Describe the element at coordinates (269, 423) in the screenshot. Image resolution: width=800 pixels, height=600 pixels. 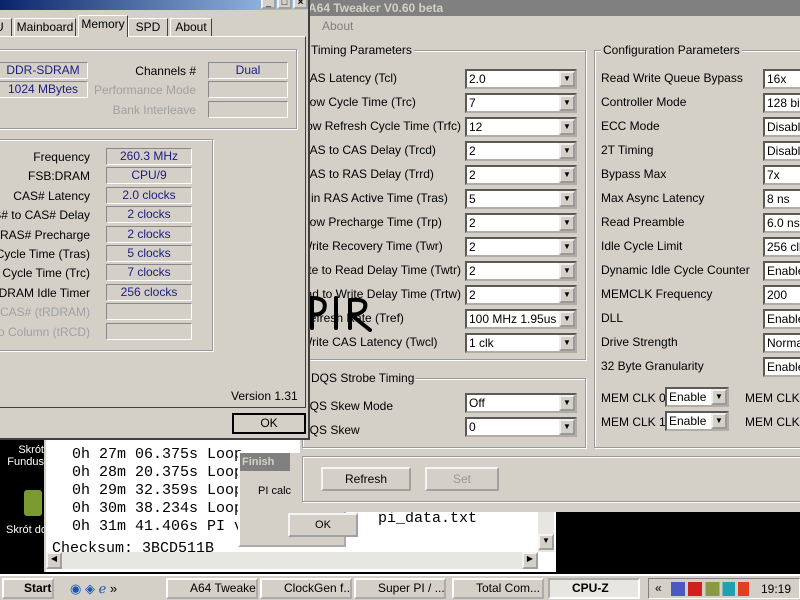
I see `cpuz-ok-button: OK` at that location.